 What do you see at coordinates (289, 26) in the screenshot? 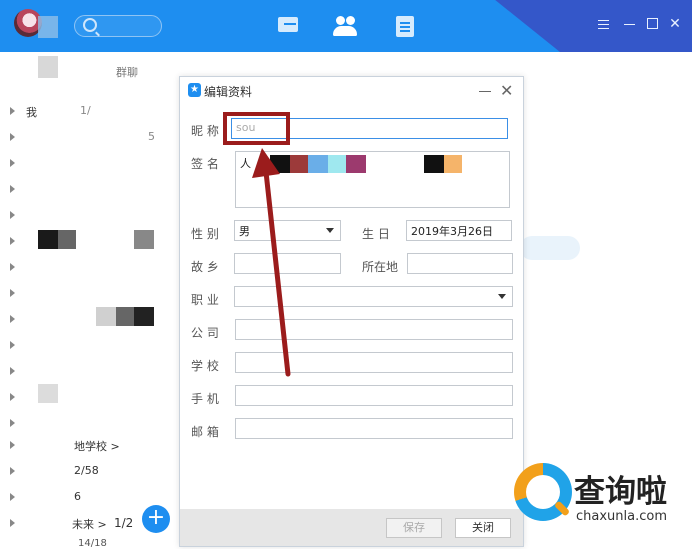
I see `message-icon` at bounding box center [289, 26].